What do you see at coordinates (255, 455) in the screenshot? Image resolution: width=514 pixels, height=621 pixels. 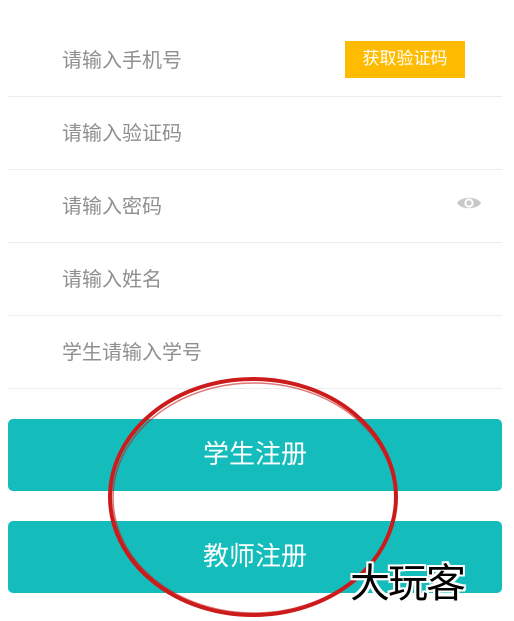 I see `student-register-button: 学生注册` at bounding box center [255, 455].